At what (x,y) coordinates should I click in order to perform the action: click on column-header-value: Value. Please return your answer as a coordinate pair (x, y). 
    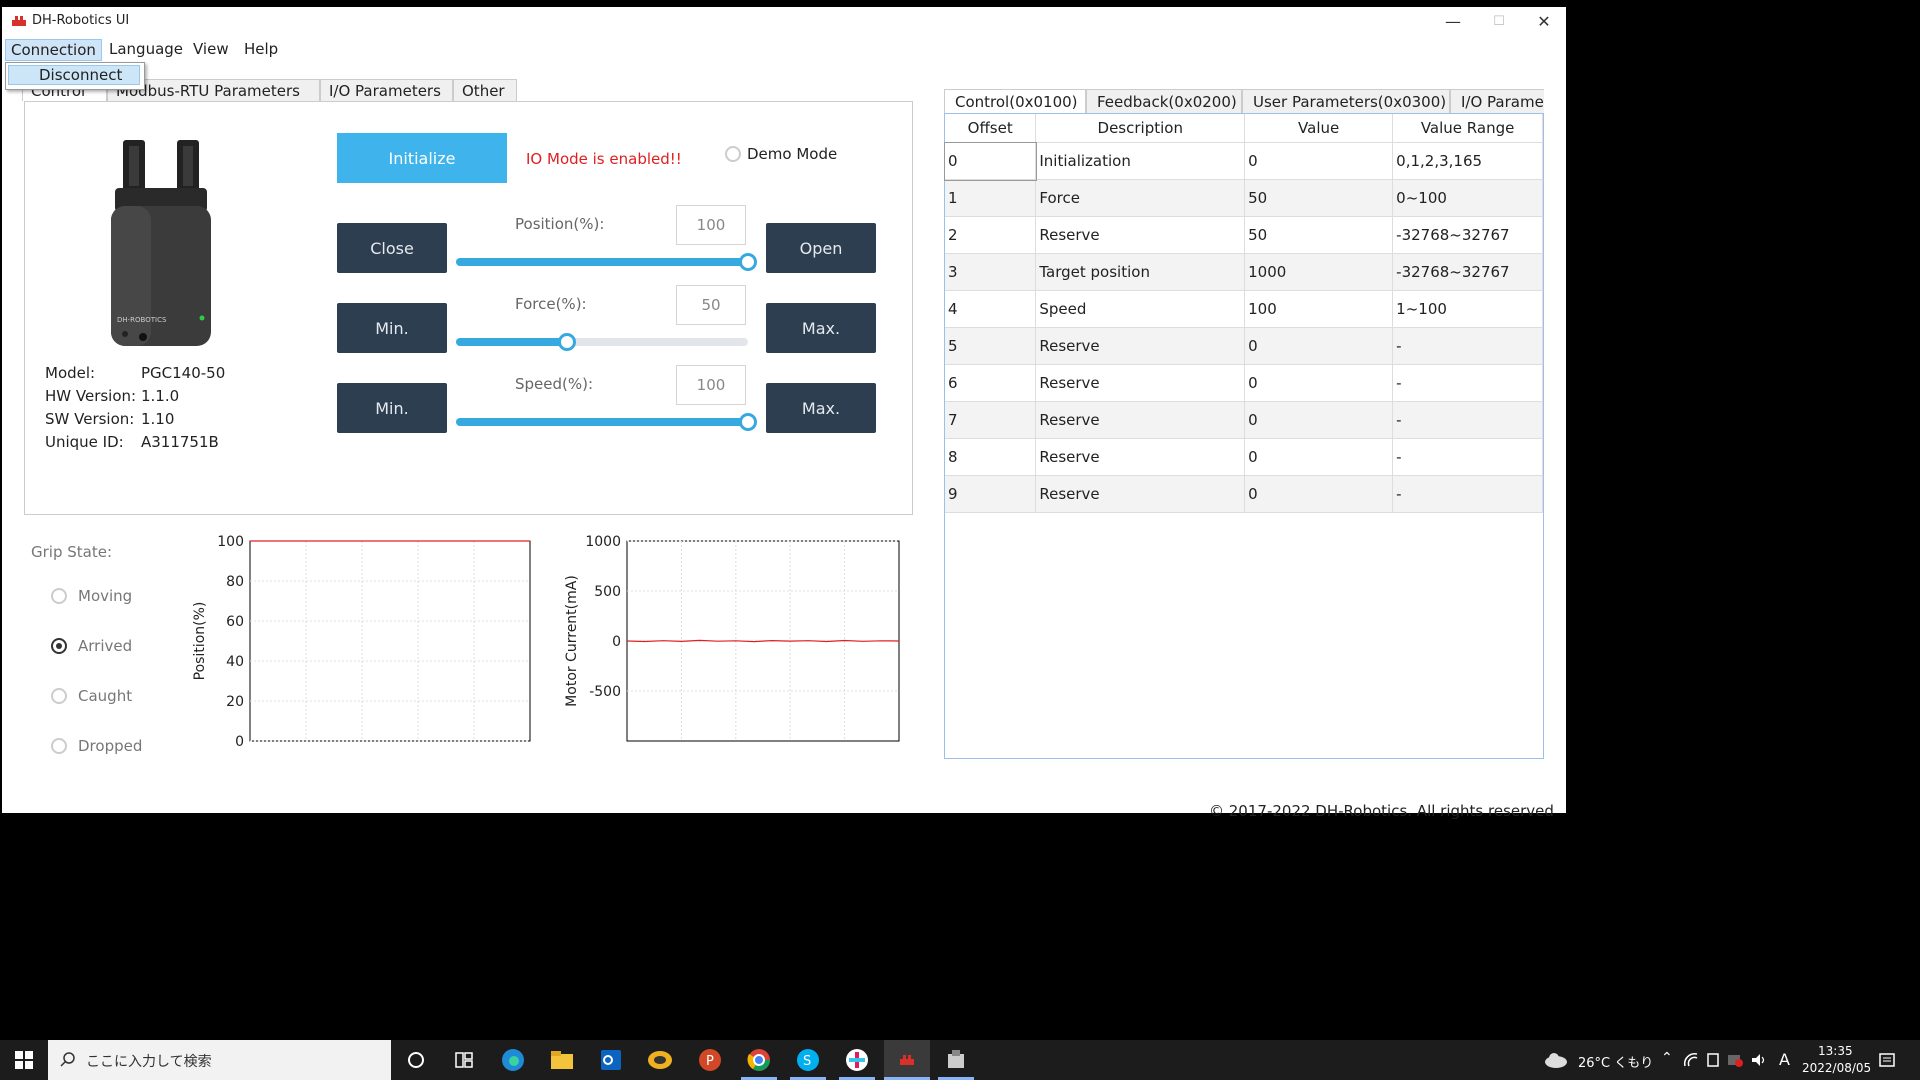
    Looking at the image, I should click on (1319, 128).